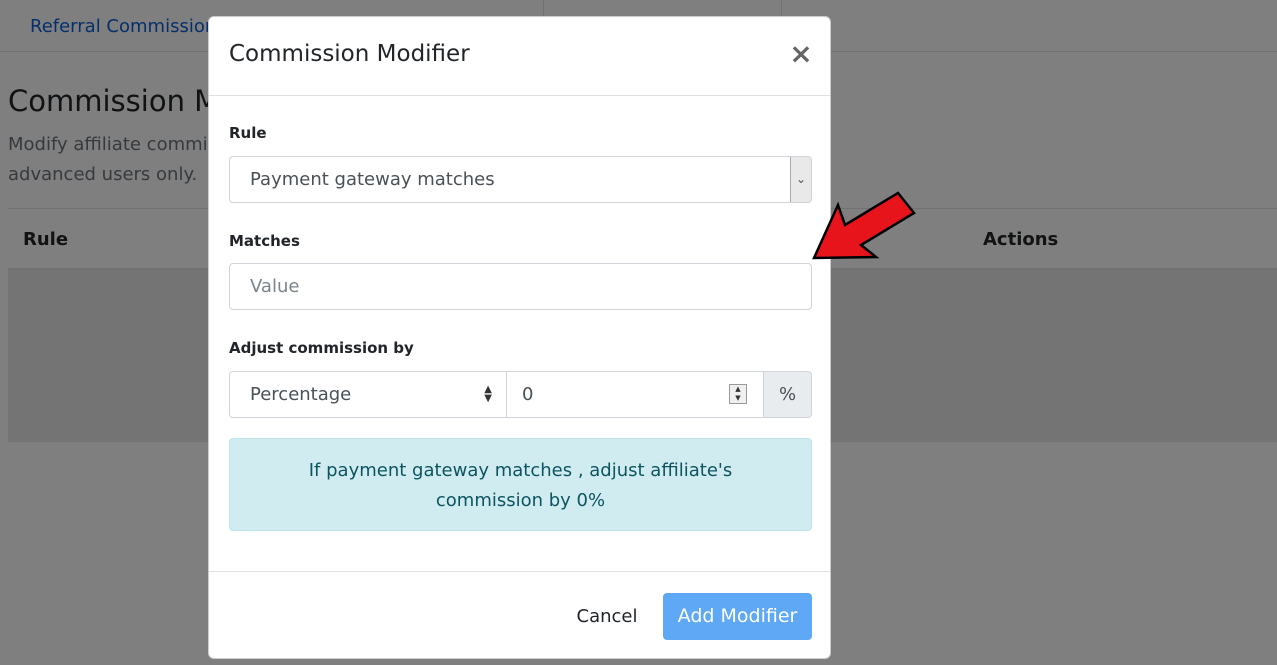  I want to click on number-spinner-icon: ▲ ▼, so click(738, 394).